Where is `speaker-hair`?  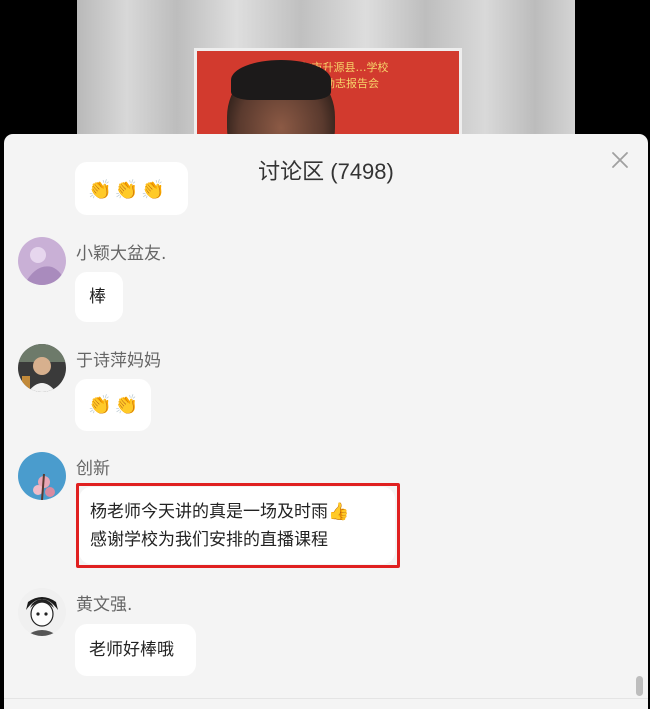
speaker-hair is located at coordinates (281, 80).